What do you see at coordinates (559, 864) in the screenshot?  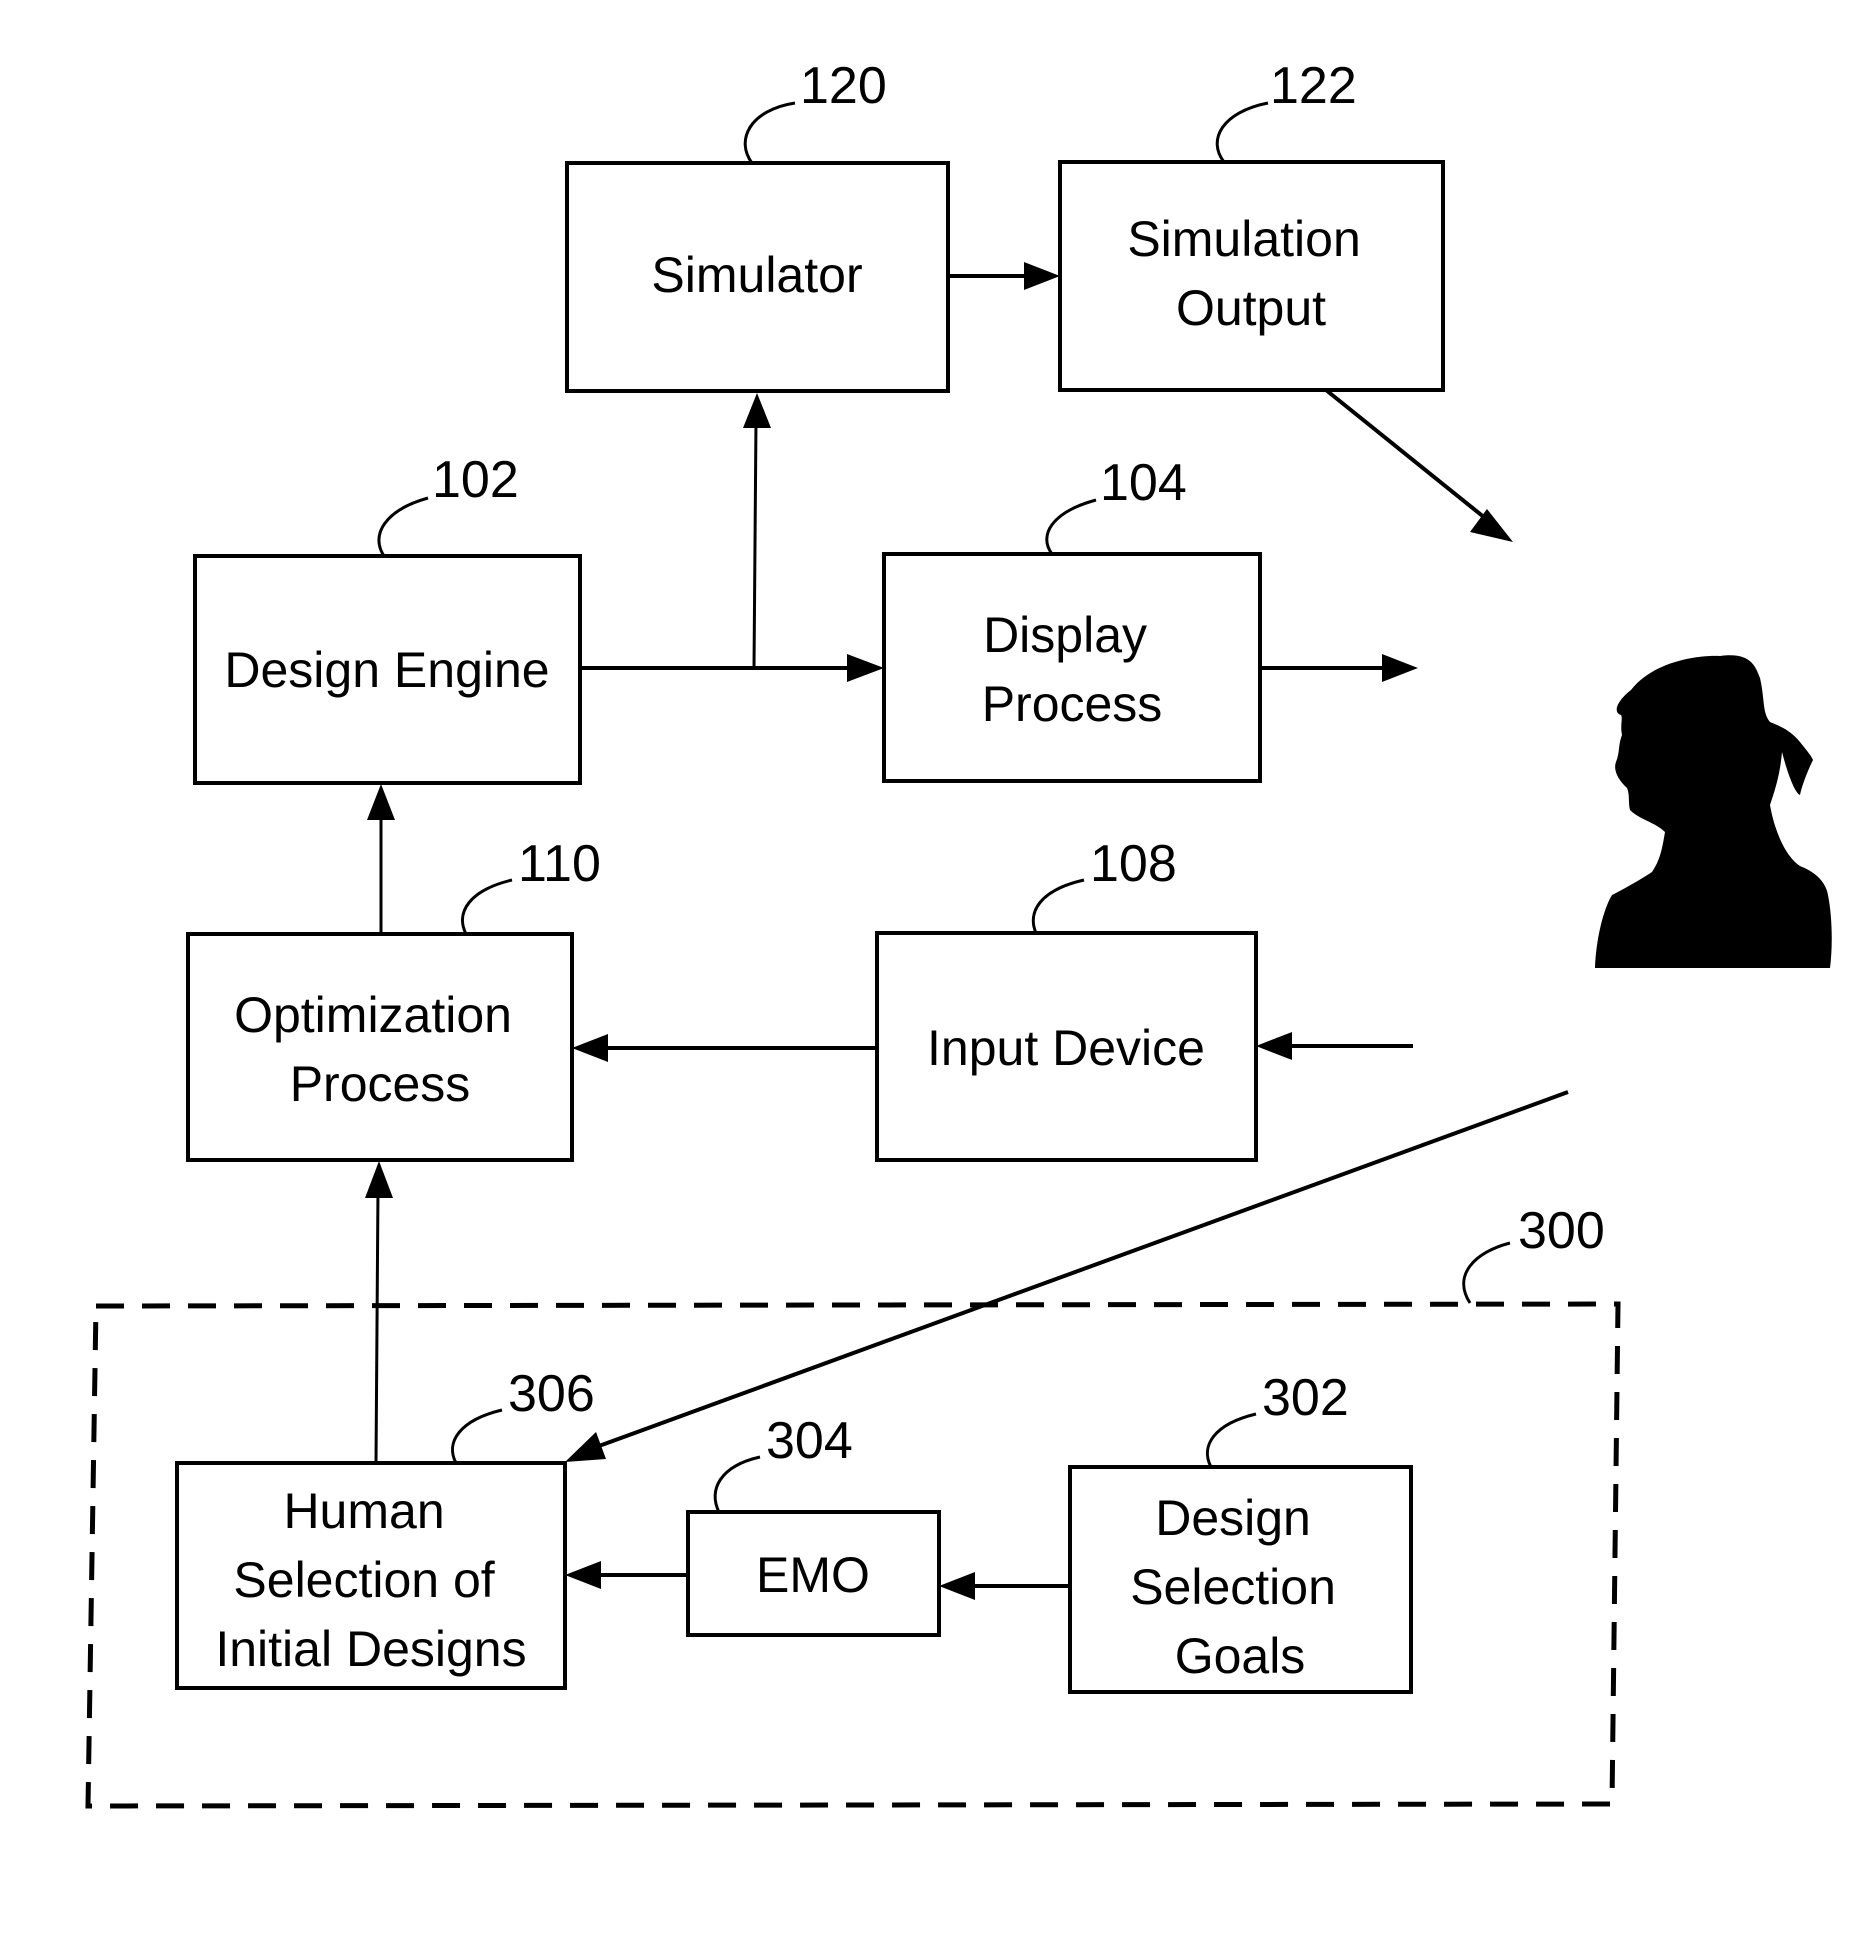 I see `ref-110: 110` at bounding box center [559, 864].